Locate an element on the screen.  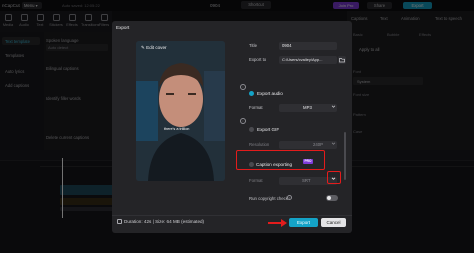
cover-caption: there's a trillion is located at coordinates (177, 129).